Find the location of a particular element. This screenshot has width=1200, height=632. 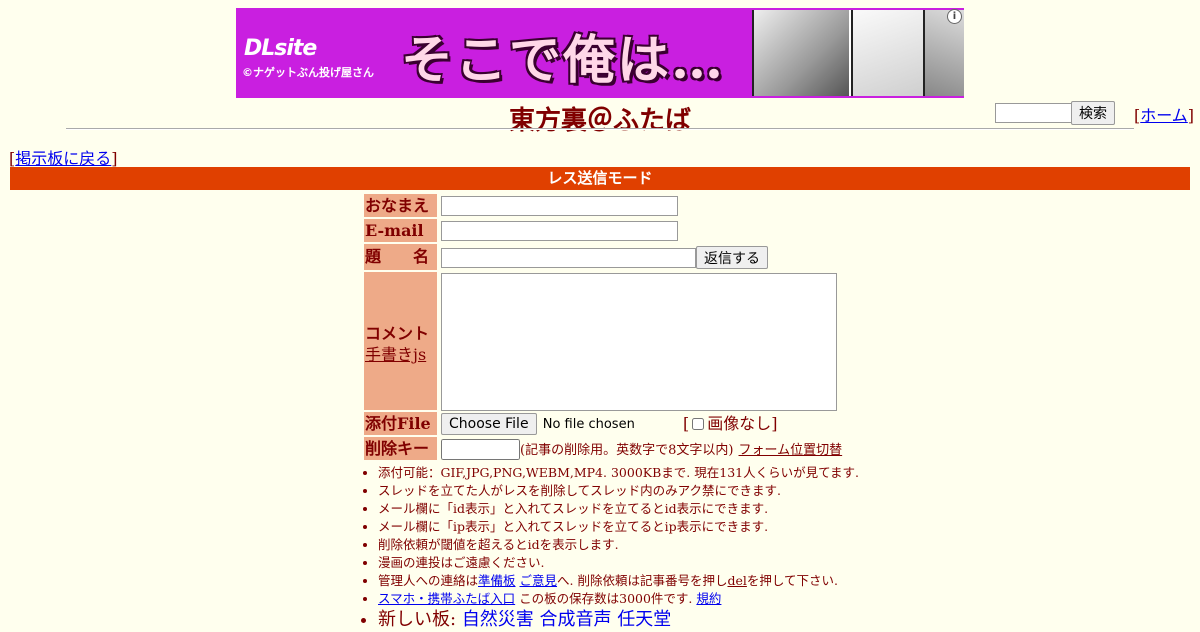

mode-bar: レス送信モード is located at coordinates (600, 178).